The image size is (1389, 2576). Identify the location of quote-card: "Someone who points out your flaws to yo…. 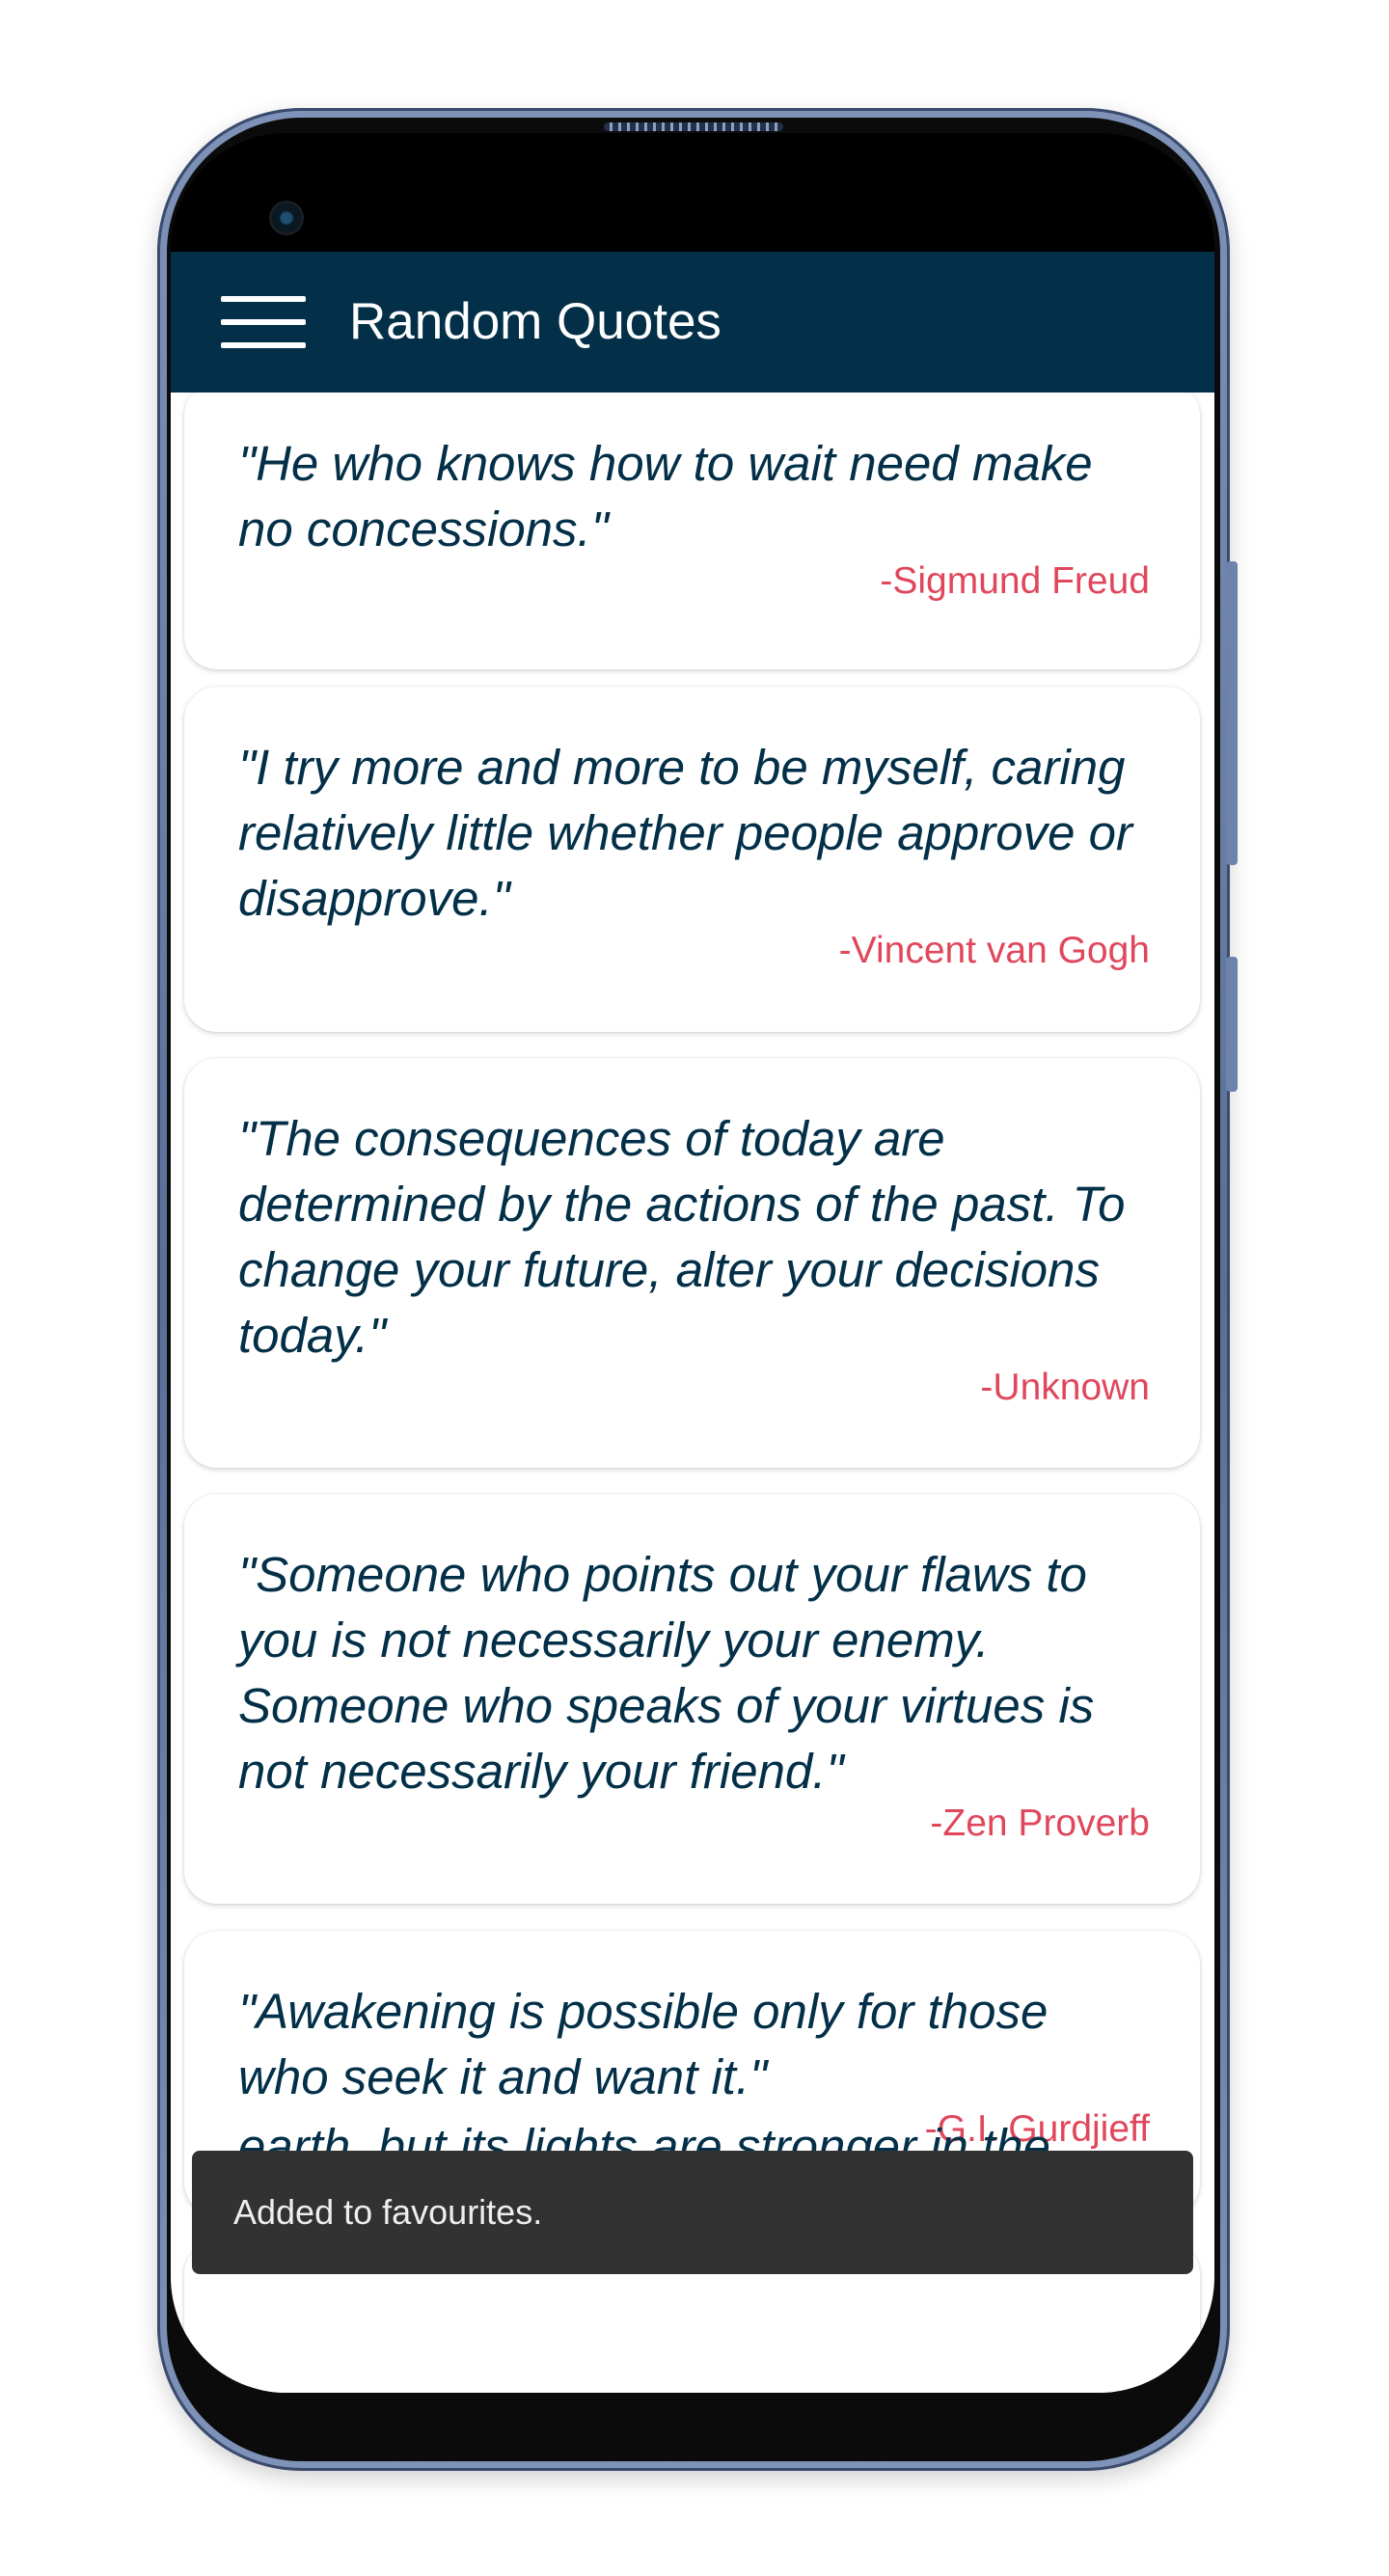
(692, 1699).